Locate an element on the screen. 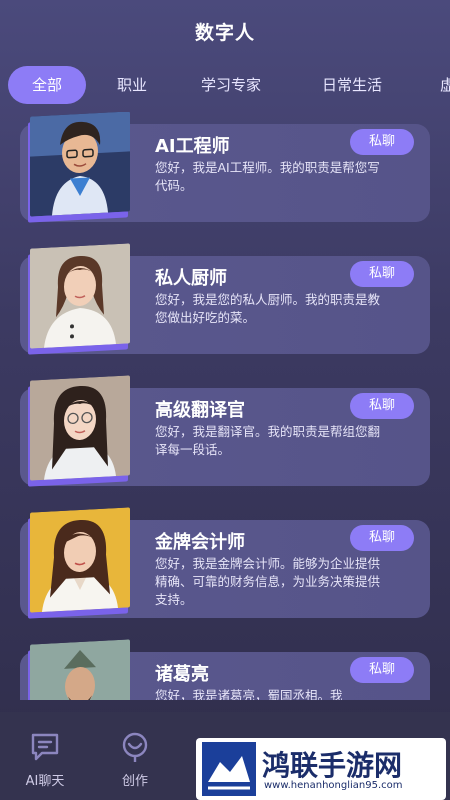  card-description: 您好，我是翻译官。我的职责是帮组您翻译每一段话。 is located at coordinates (268, 440).